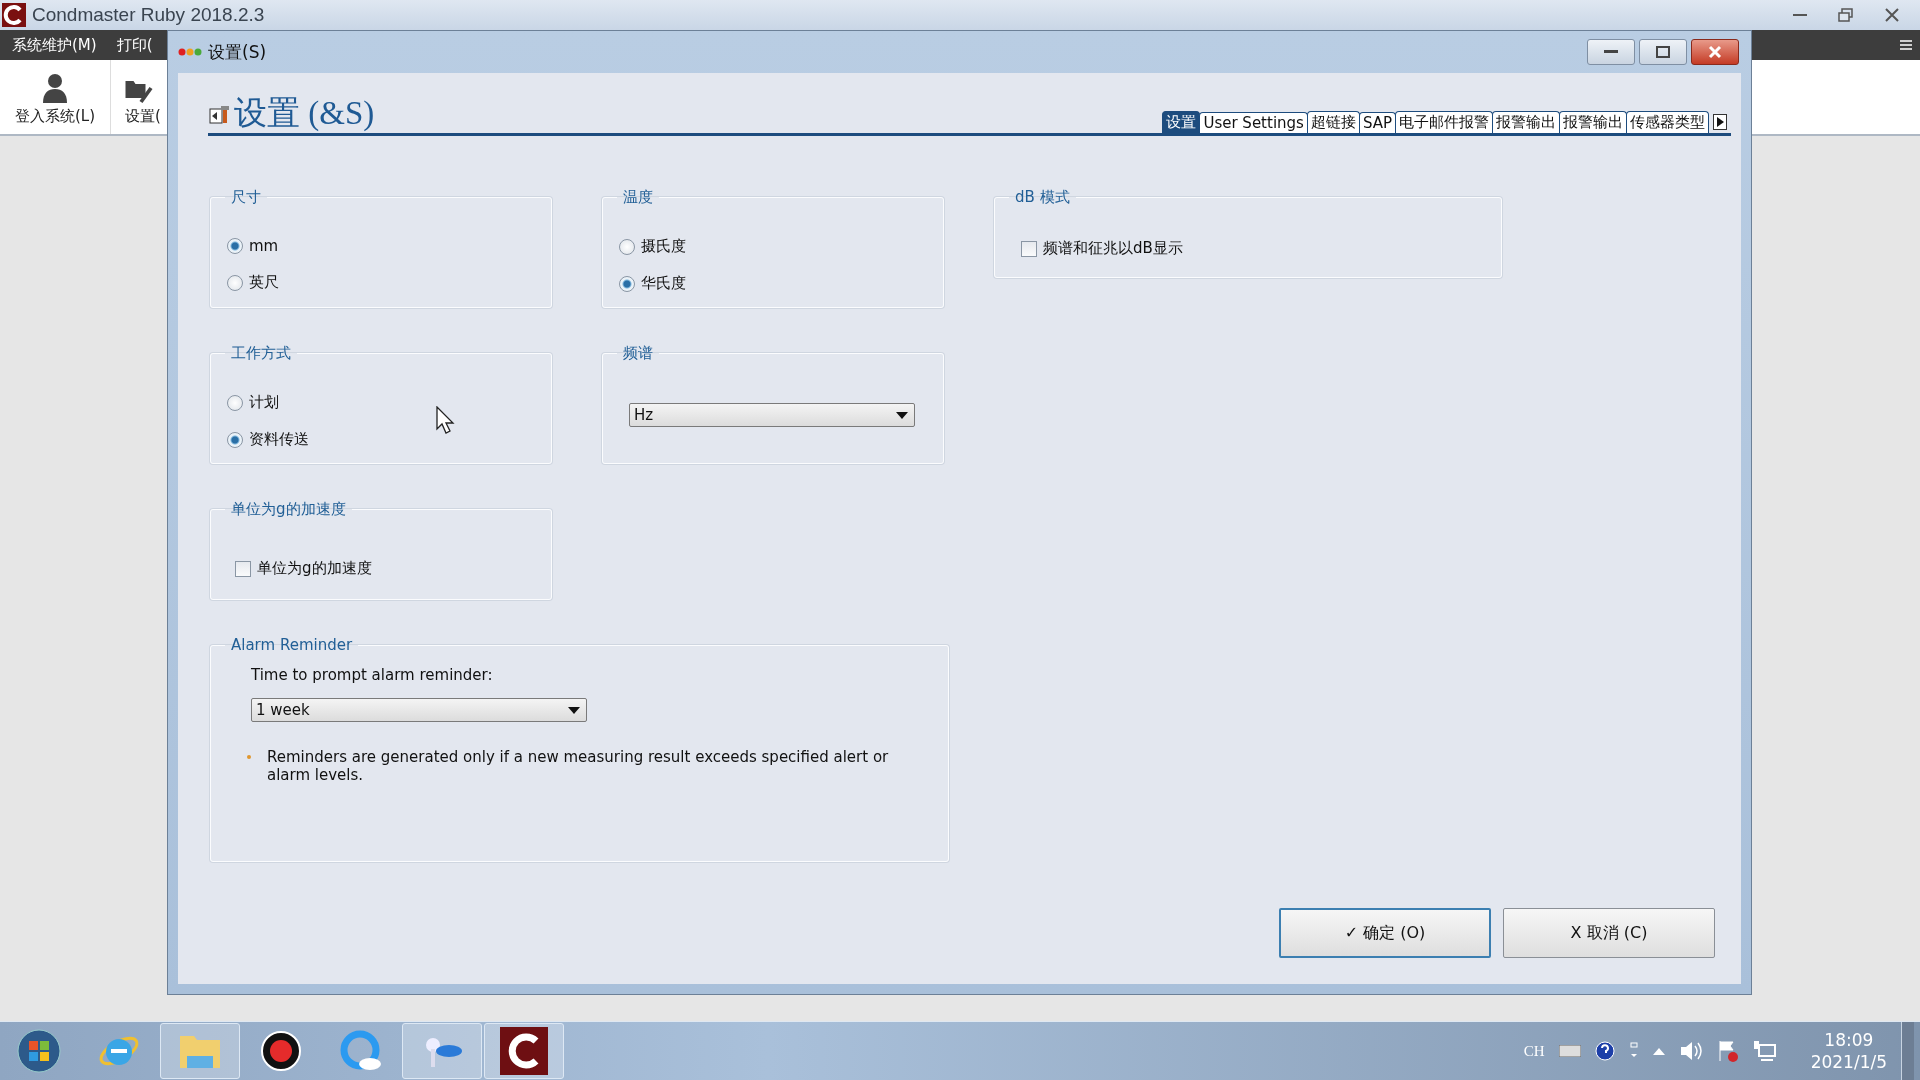  I want to click on tab: 超链接, so click(1333, 122).